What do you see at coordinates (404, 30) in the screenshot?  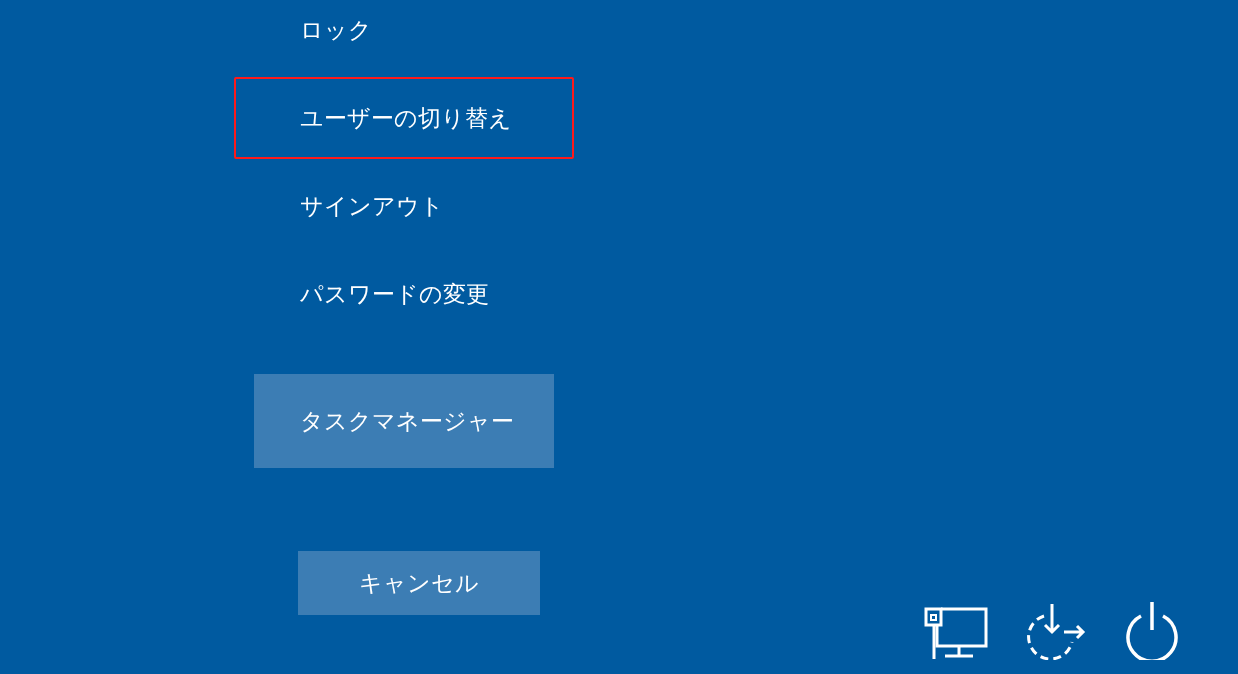 I see `menu-item: ロック` at bounding box center [404, 30].